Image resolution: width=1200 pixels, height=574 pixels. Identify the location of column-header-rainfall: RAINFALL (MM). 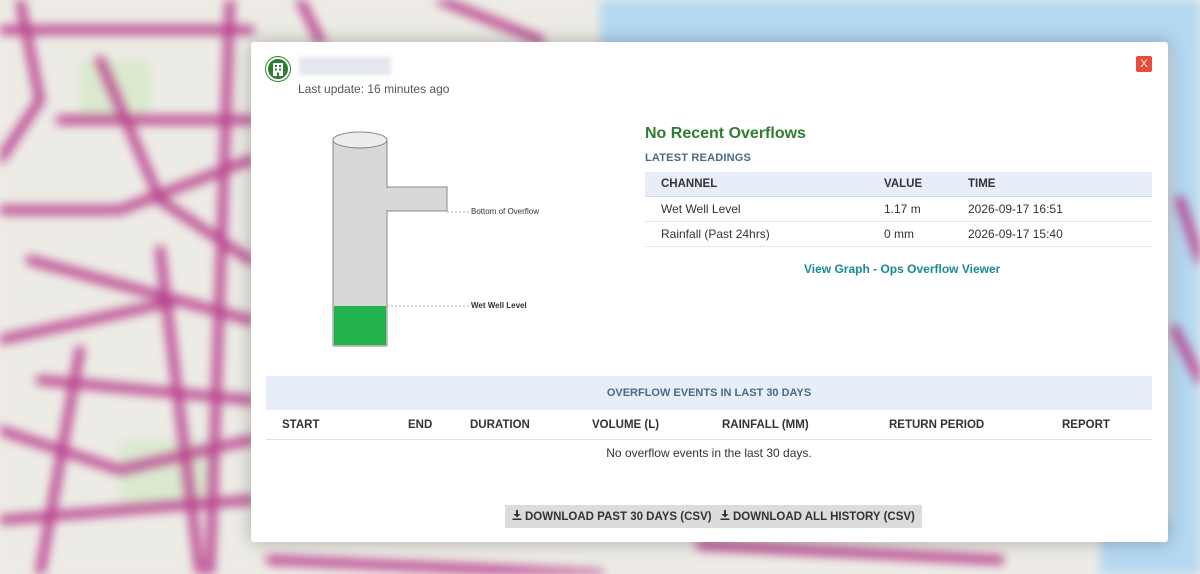
(765, 425).